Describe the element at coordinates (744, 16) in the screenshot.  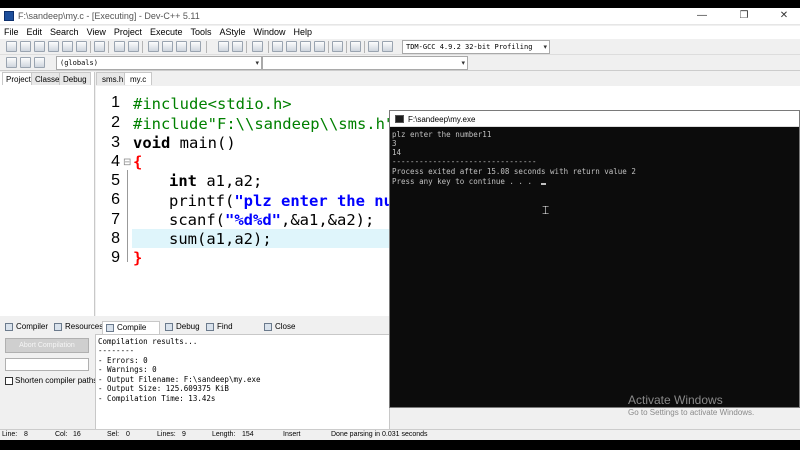
I see `maximize-button: ❐` at that location.